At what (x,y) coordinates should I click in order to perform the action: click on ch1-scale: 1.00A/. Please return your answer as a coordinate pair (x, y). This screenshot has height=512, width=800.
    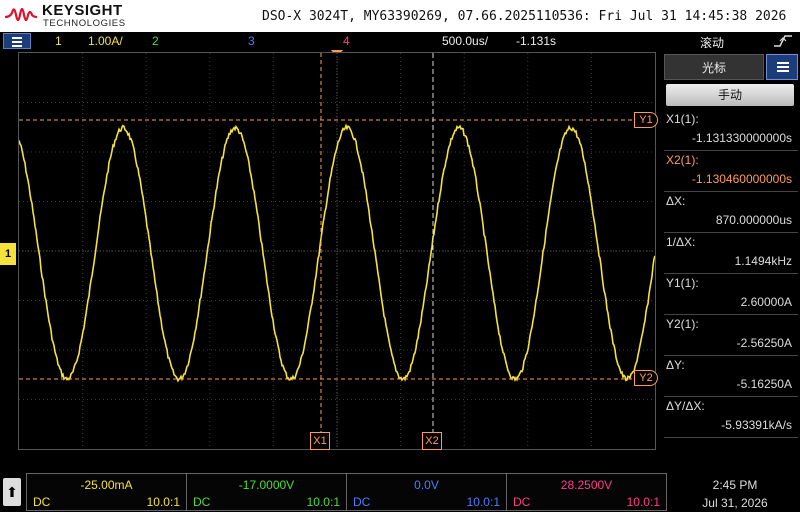
    Looking at the image, I should click on (105, 41).